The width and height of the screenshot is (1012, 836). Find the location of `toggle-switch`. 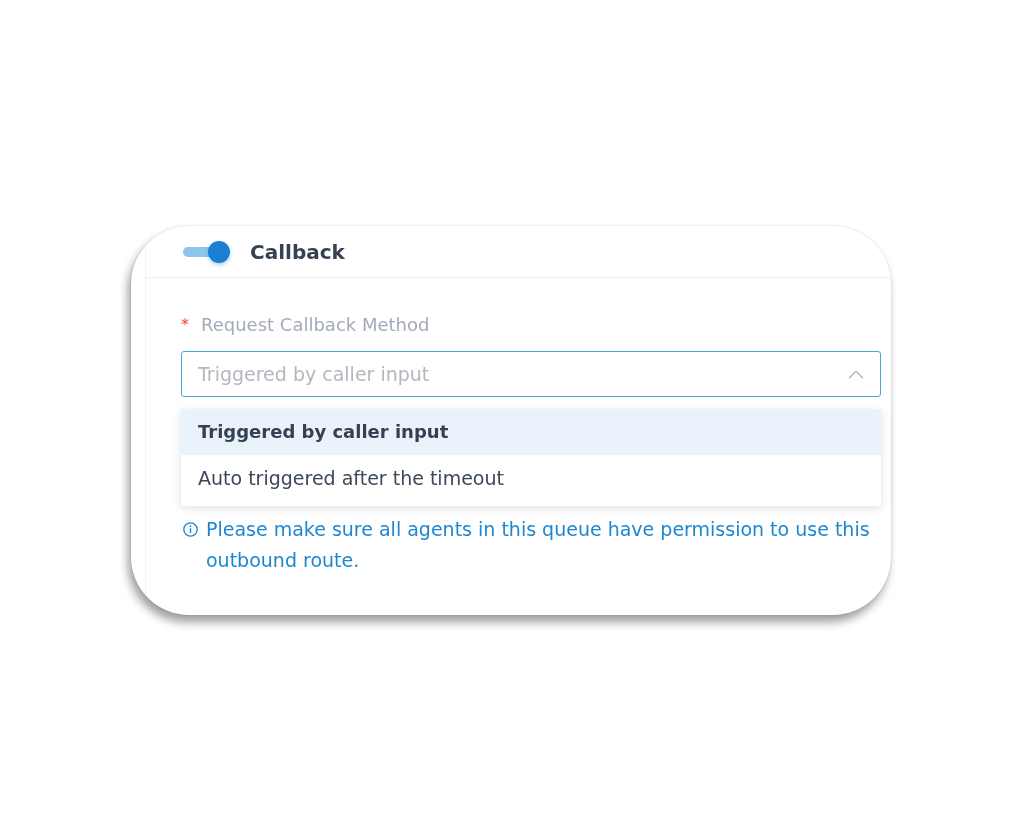

toggle-switch is located at coordinates (207, 251).